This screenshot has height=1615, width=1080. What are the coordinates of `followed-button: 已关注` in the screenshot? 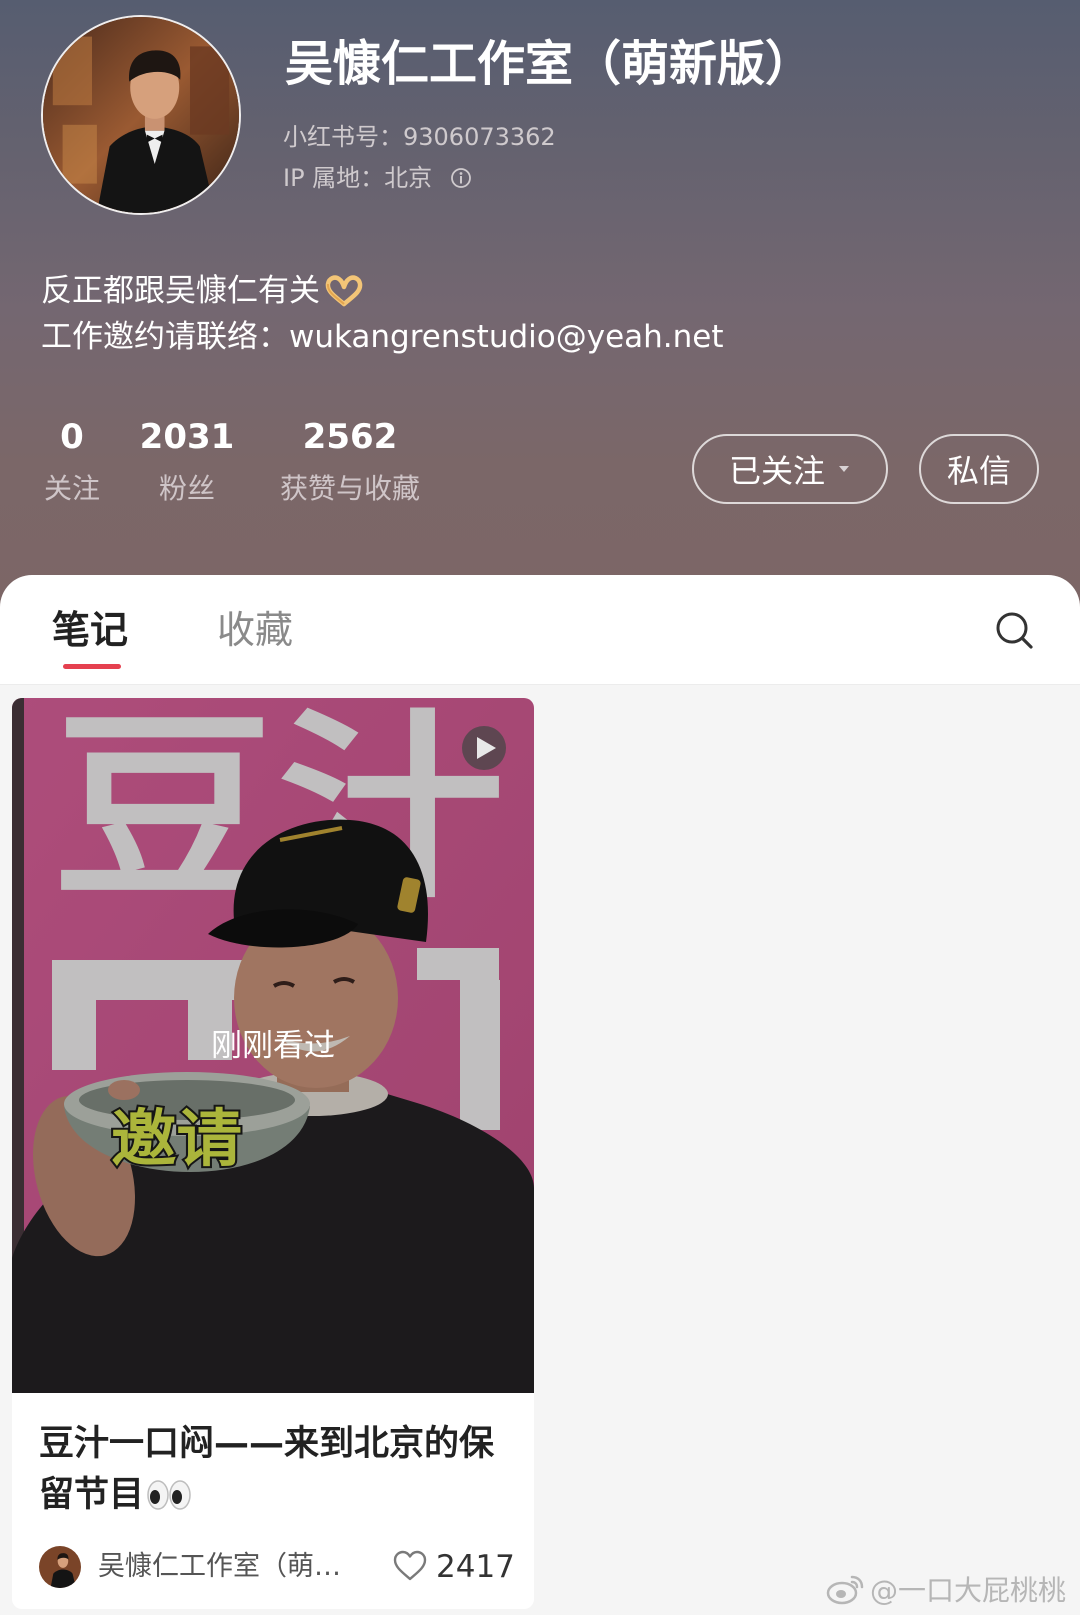 It's located at (790, 469).